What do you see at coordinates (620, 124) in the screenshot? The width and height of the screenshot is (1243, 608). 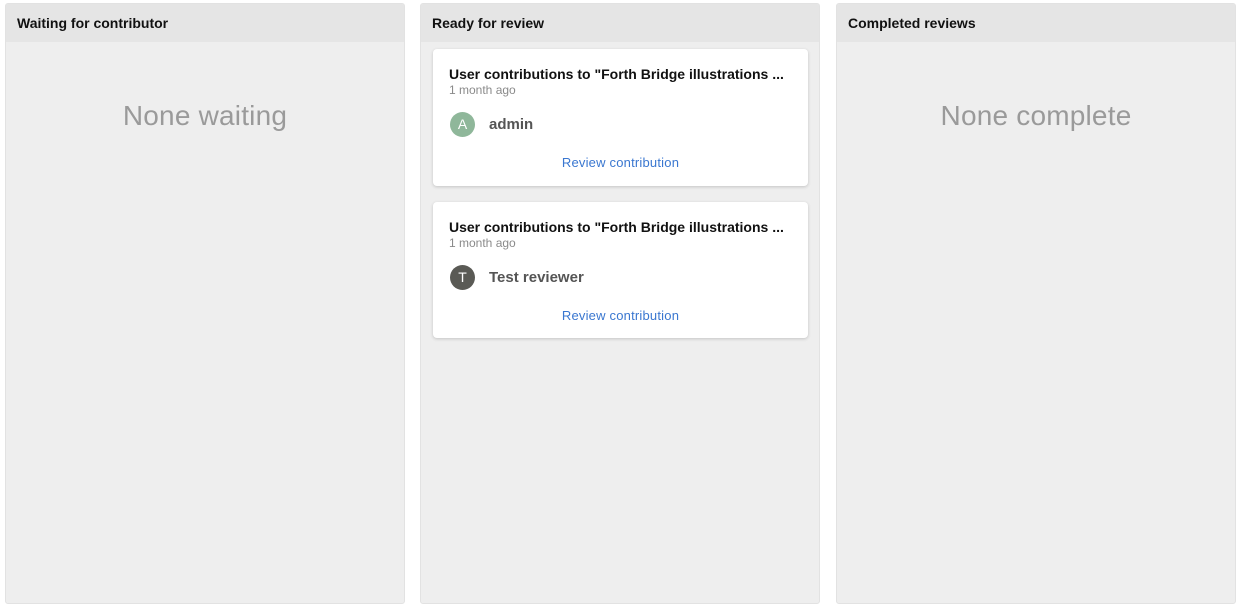 I see `card-user: A admin` at bounding box center [620, 124].